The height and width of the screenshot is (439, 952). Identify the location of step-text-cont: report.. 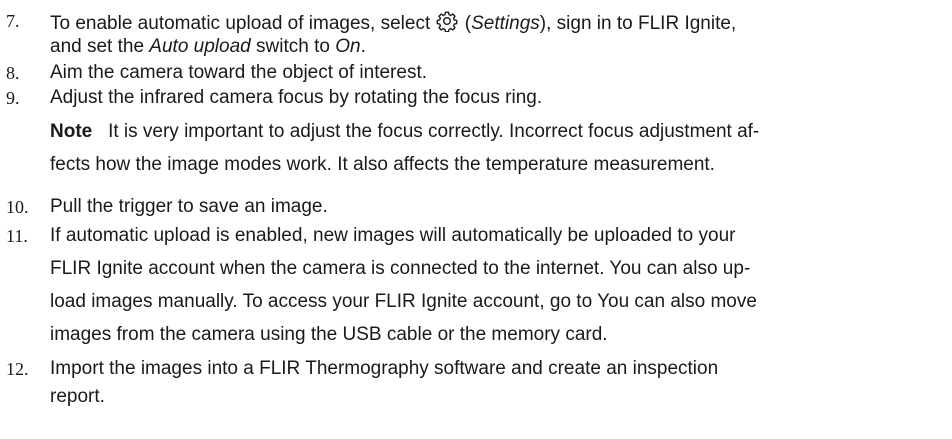
(77, 396).